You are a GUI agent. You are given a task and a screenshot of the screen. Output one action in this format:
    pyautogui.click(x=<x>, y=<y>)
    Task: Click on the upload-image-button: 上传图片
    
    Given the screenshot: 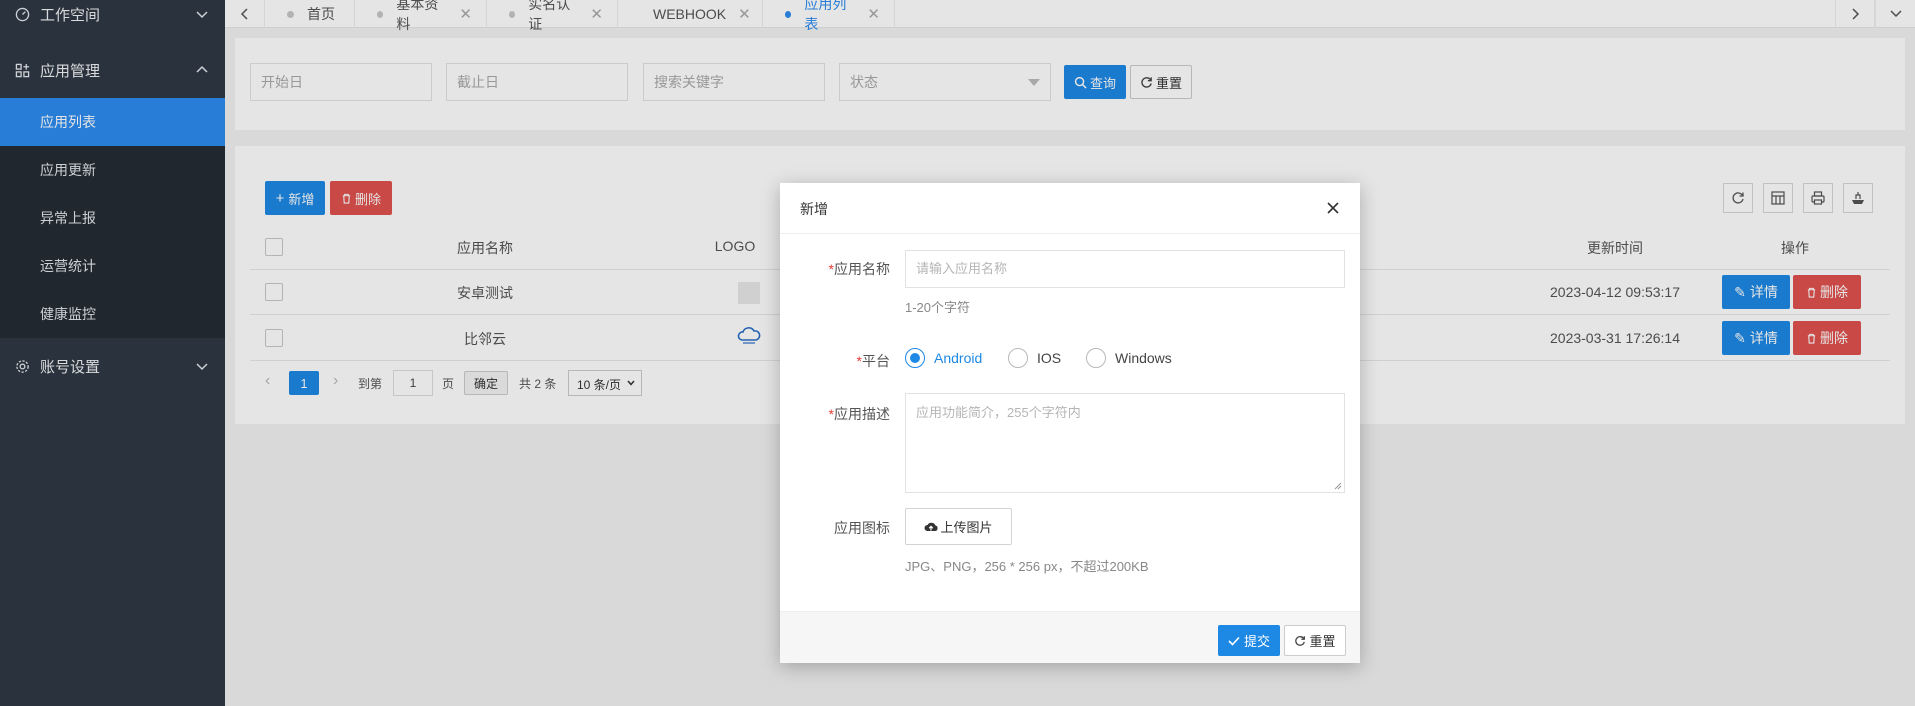 What is the action you would take?
    pyautogui.click(x=958, y=526)
    